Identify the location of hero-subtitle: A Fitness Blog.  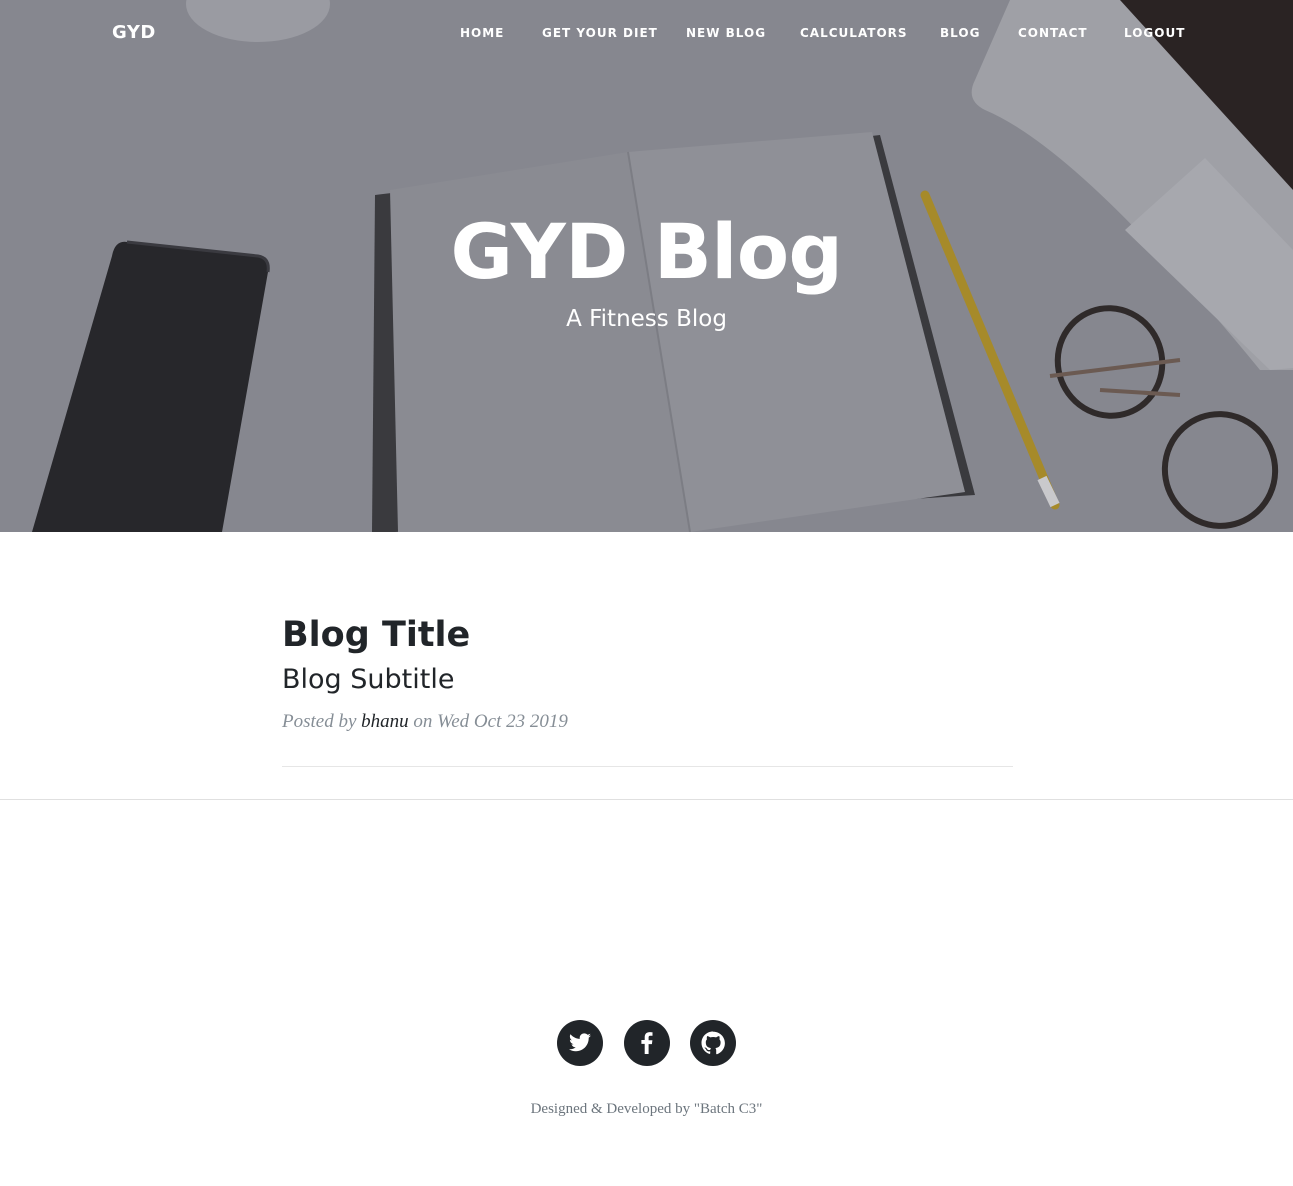
(646, 319).